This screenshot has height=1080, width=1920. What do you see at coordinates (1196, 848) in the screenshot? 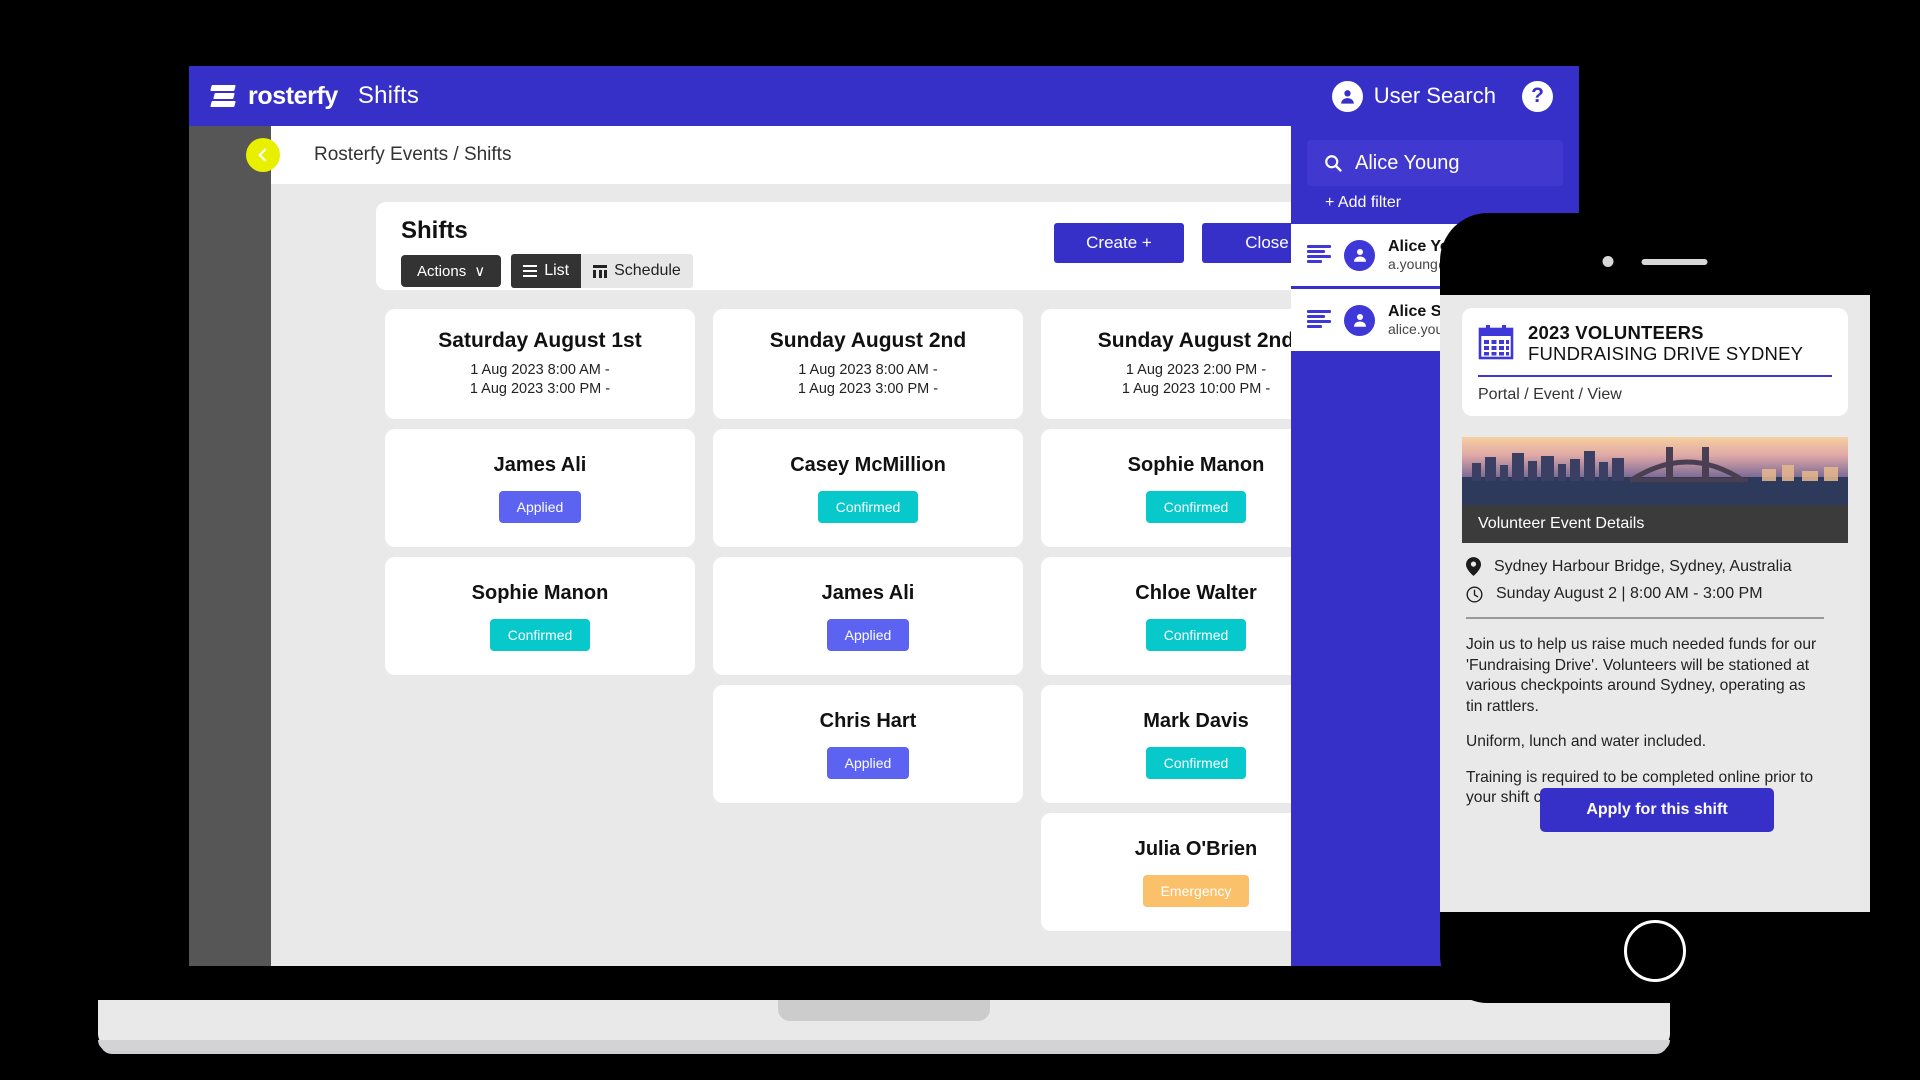
I see `volunteer-name: Julia O'Brien` at bounding box center [1196, 848].